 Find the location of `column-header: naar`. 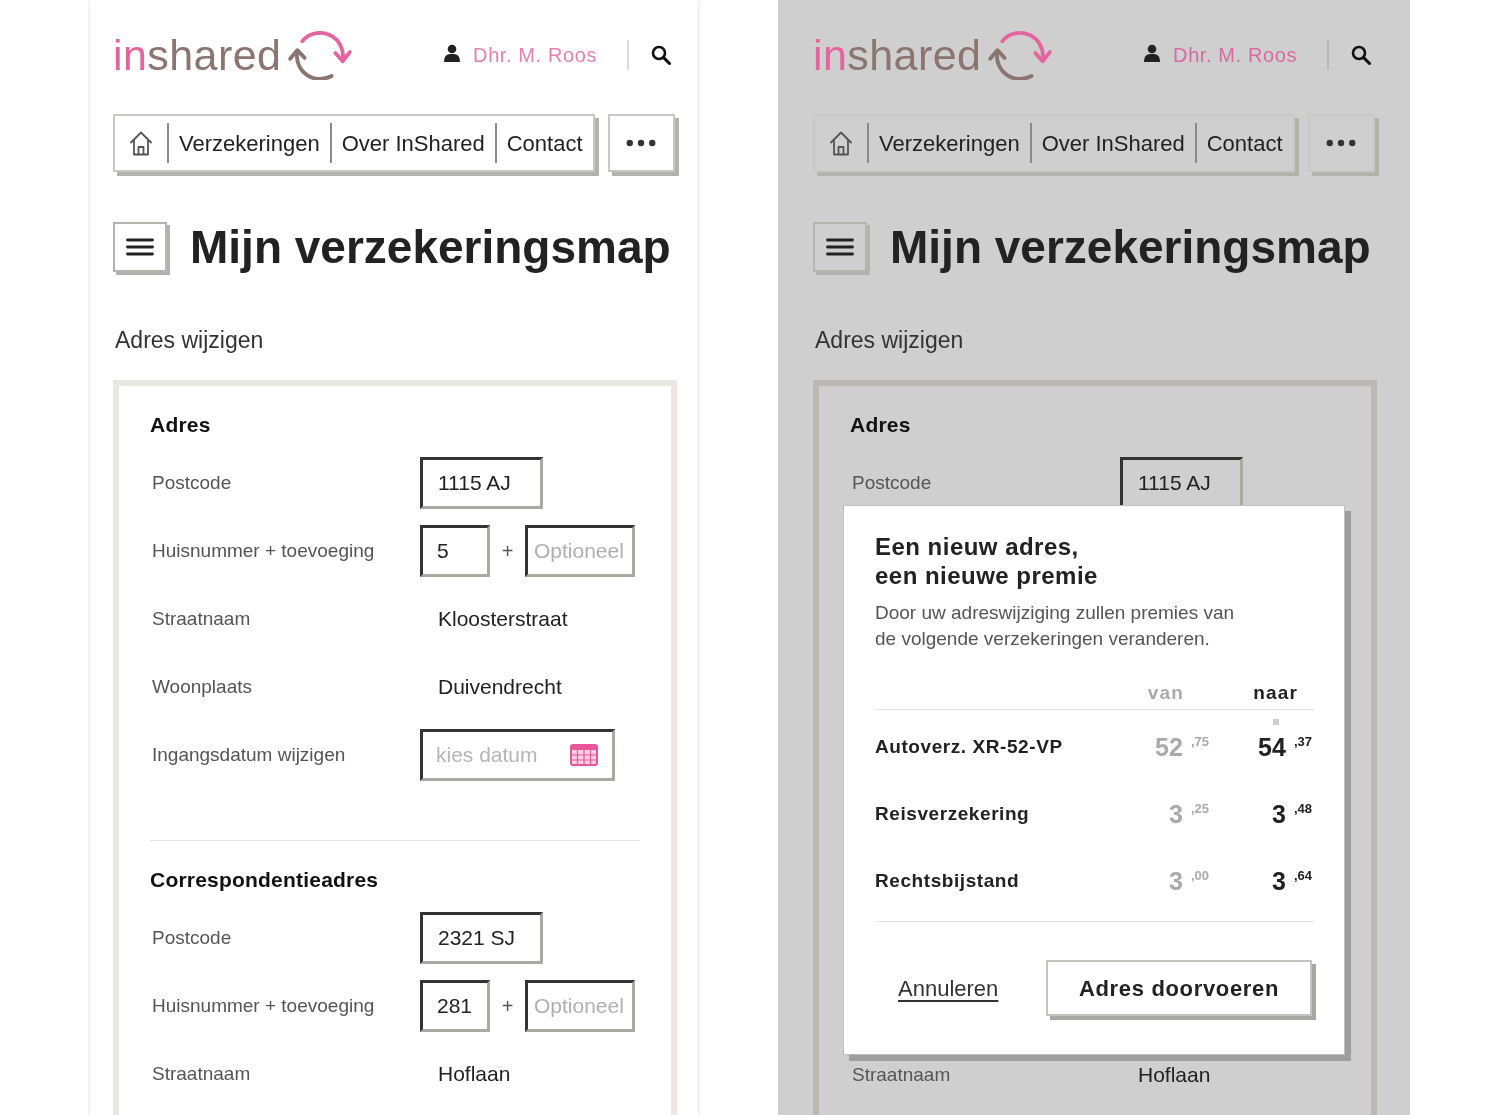

column-header: naar is located at coordinates (1275, 693).